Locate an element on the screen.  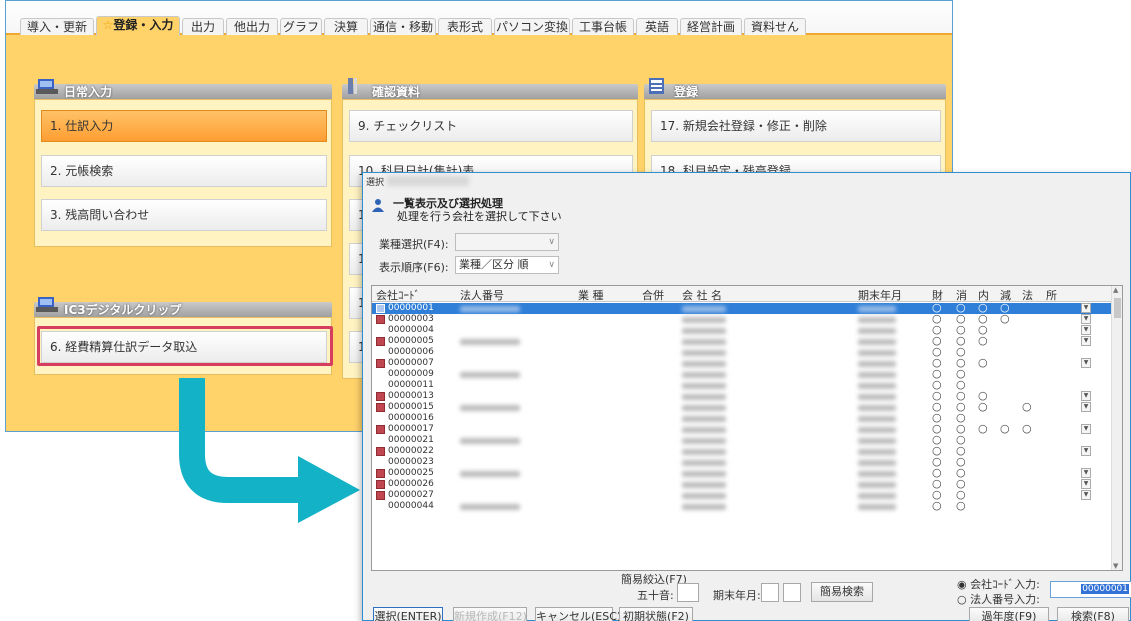
table-row: 00000017 ○ ○ ○ ○ ○ ▼ is located at coordinates (742, 429).